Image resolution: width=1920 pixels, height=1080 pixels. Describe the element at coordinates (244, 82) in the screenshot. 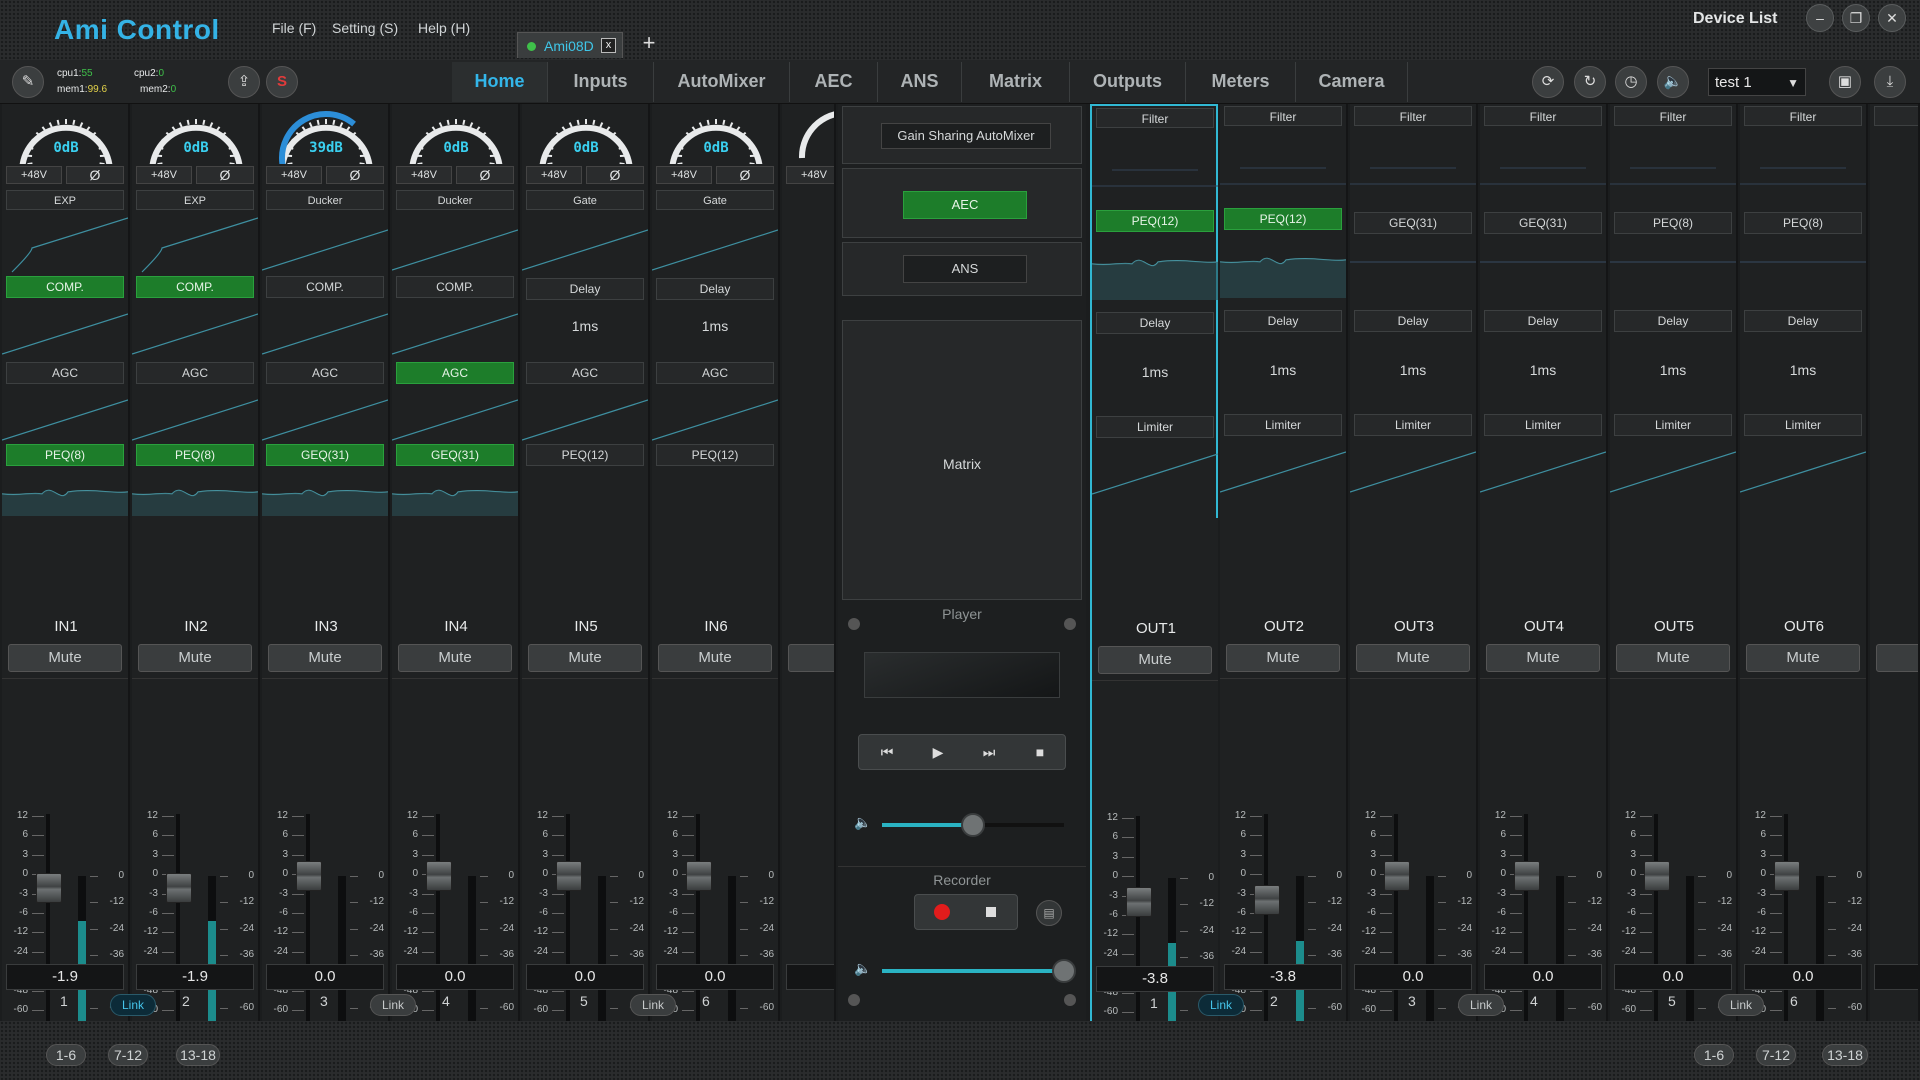

I see `upload-icon: ⇪` at that location.